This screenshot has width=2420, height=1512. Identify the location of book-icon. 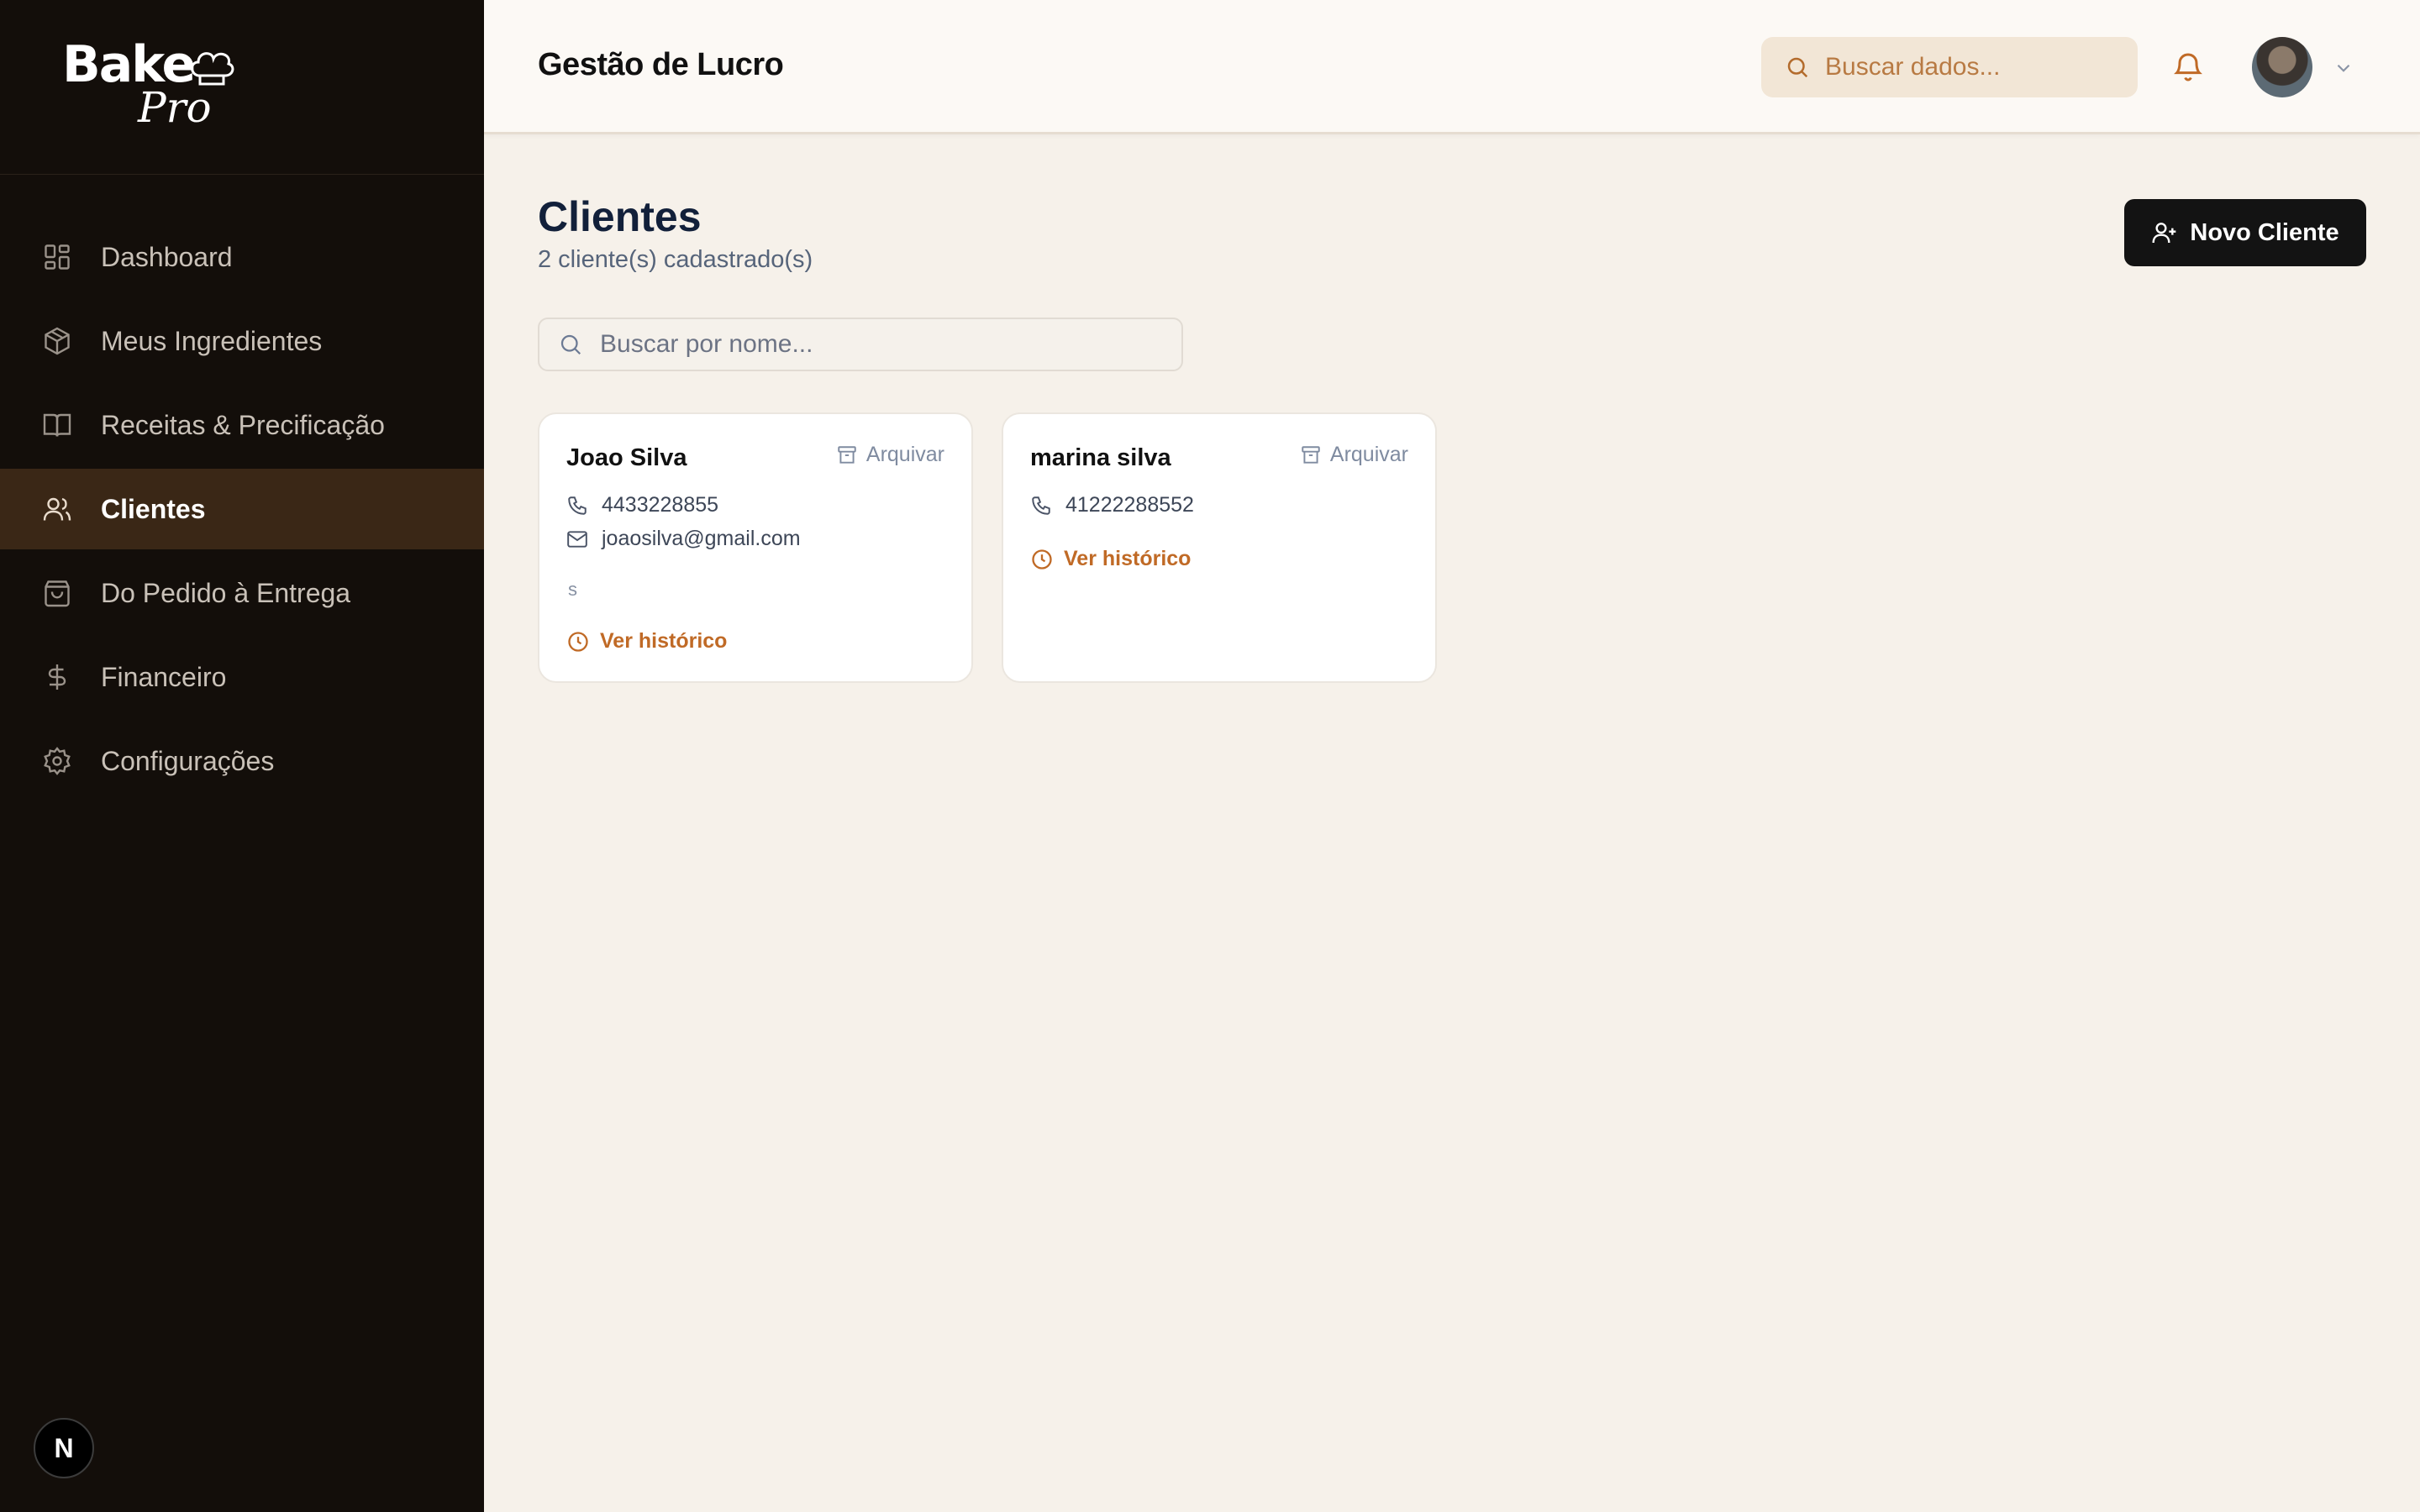
(57, 425).